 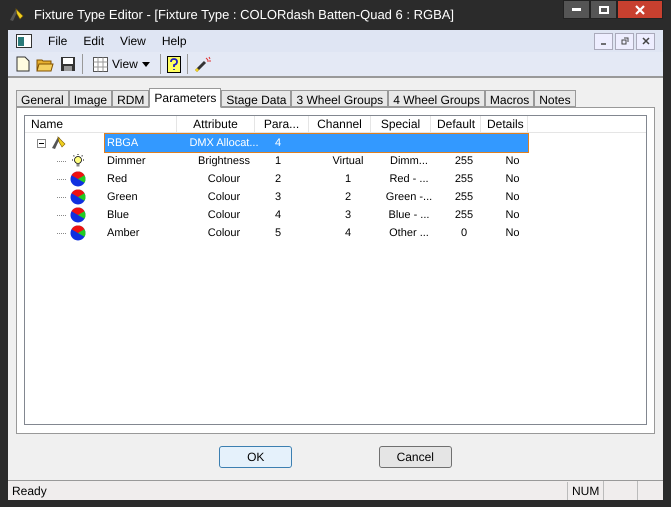 I want to click on help-icon, so click(x=173, y=64).